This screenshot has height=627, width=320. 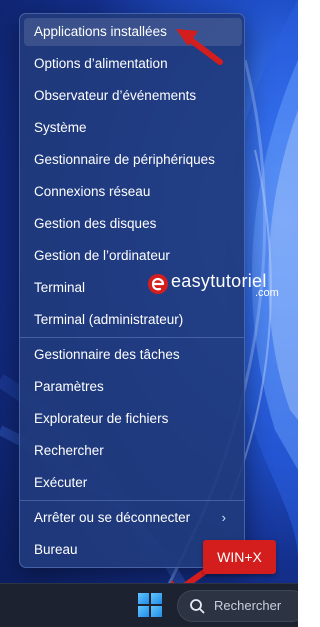 I want to click on menu-item-applications-installees: Applications installées, so click(x=133, y=32).